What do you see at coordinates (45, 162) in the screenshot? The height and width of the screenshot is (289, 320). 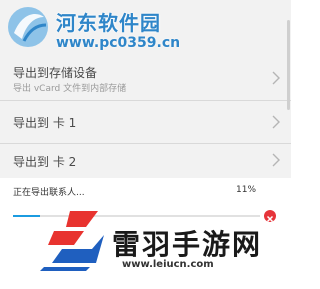 I see `export-to-card2-title: 导出到 卡 2` at bounding box center [45, 162].